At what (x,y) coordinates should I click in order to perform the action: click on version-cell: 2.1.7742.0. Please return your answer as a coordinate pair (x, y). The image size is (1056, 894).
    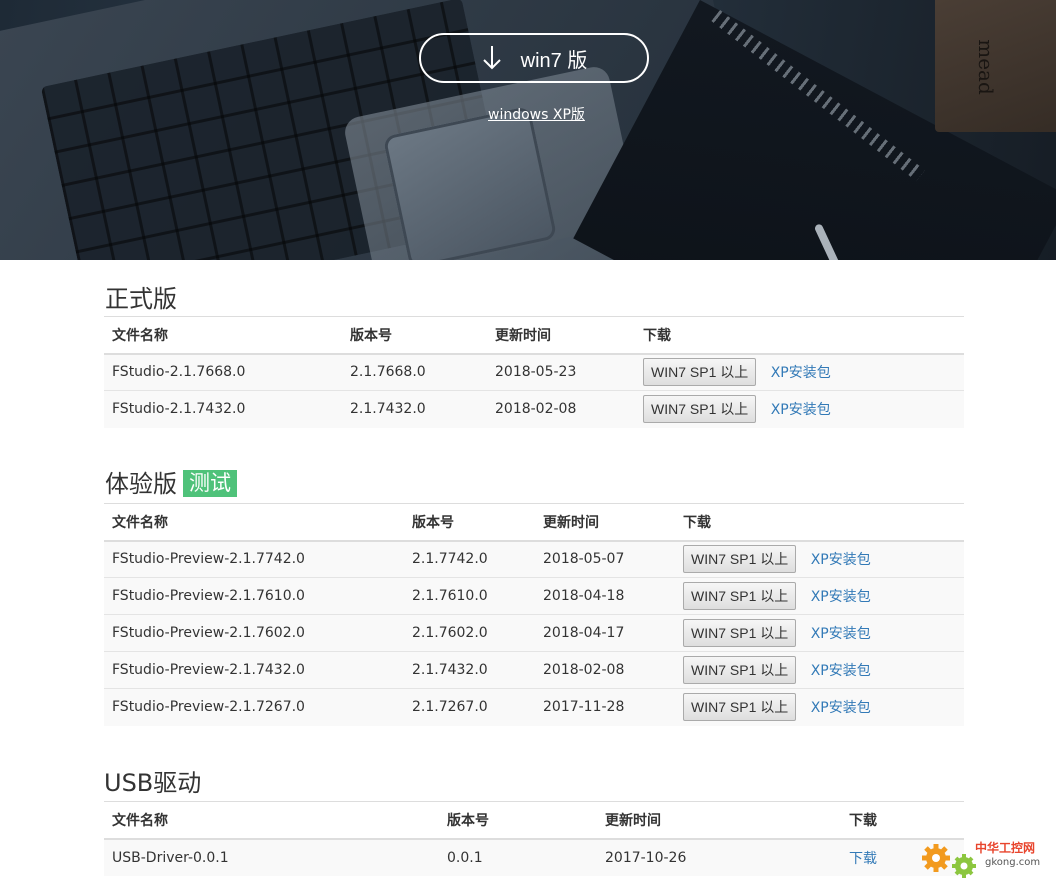
    Looking at the image, I should click on (469, 559).